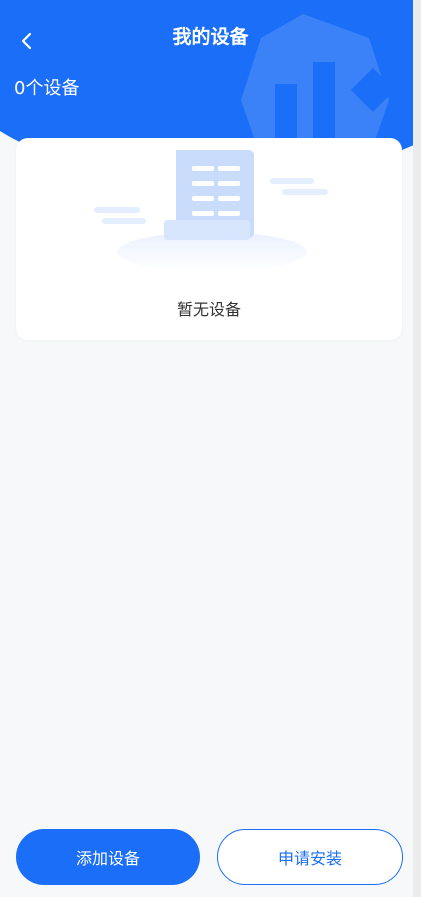 The height and width of the screenshot is (897, 421). What do you see at coordinates (47, 88) in the screenshot?
I see `device-count: 0个设备` at bounding box center [47, 88].